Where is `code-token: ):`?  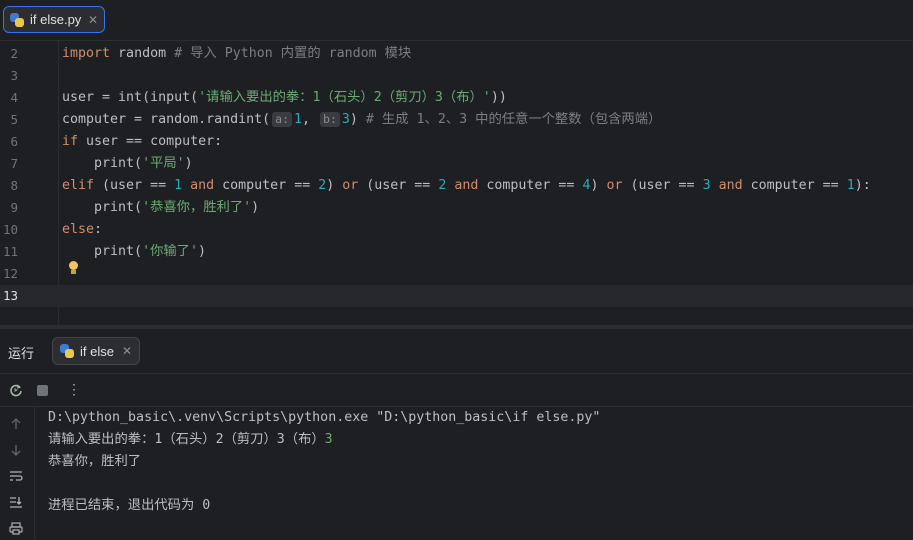
code-token: ): is located at coordinates (862, 185).